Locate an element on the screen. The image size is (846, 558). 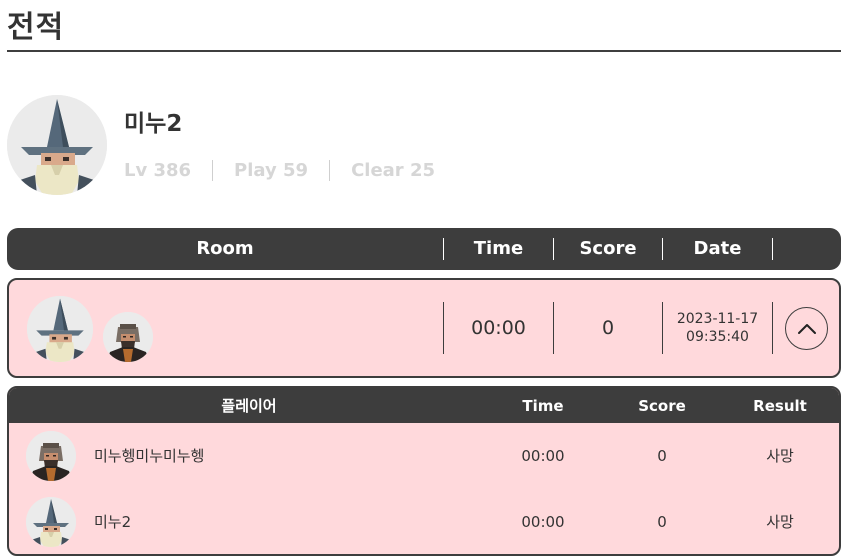
player-row: 미누헹미누미누헹 00:00 0 사망 is located at coordinates (424, 456).